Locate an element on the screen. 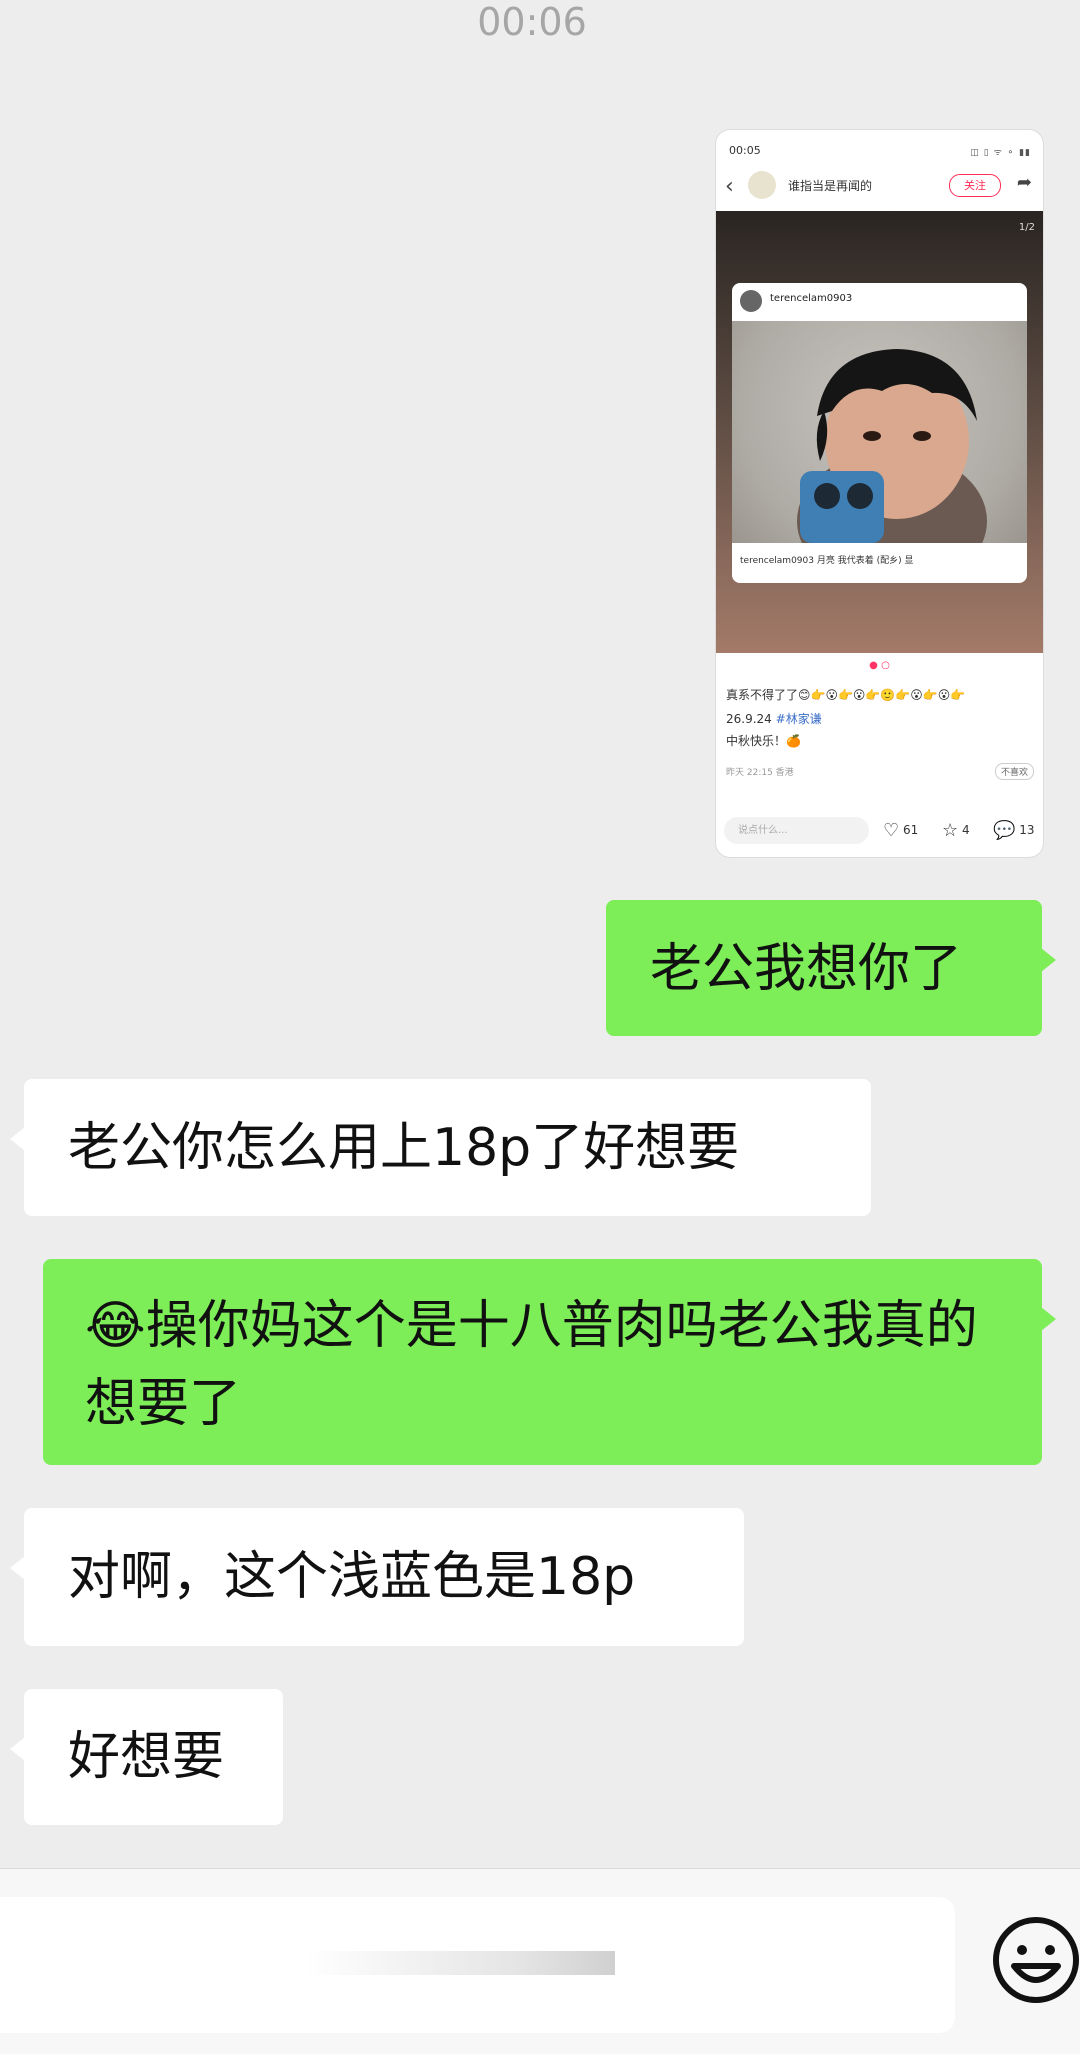 The width and height of the screenshot is (1080, 2054). post-text-line: 中秋快乐！🍊 is located at coordinates (763, 741).